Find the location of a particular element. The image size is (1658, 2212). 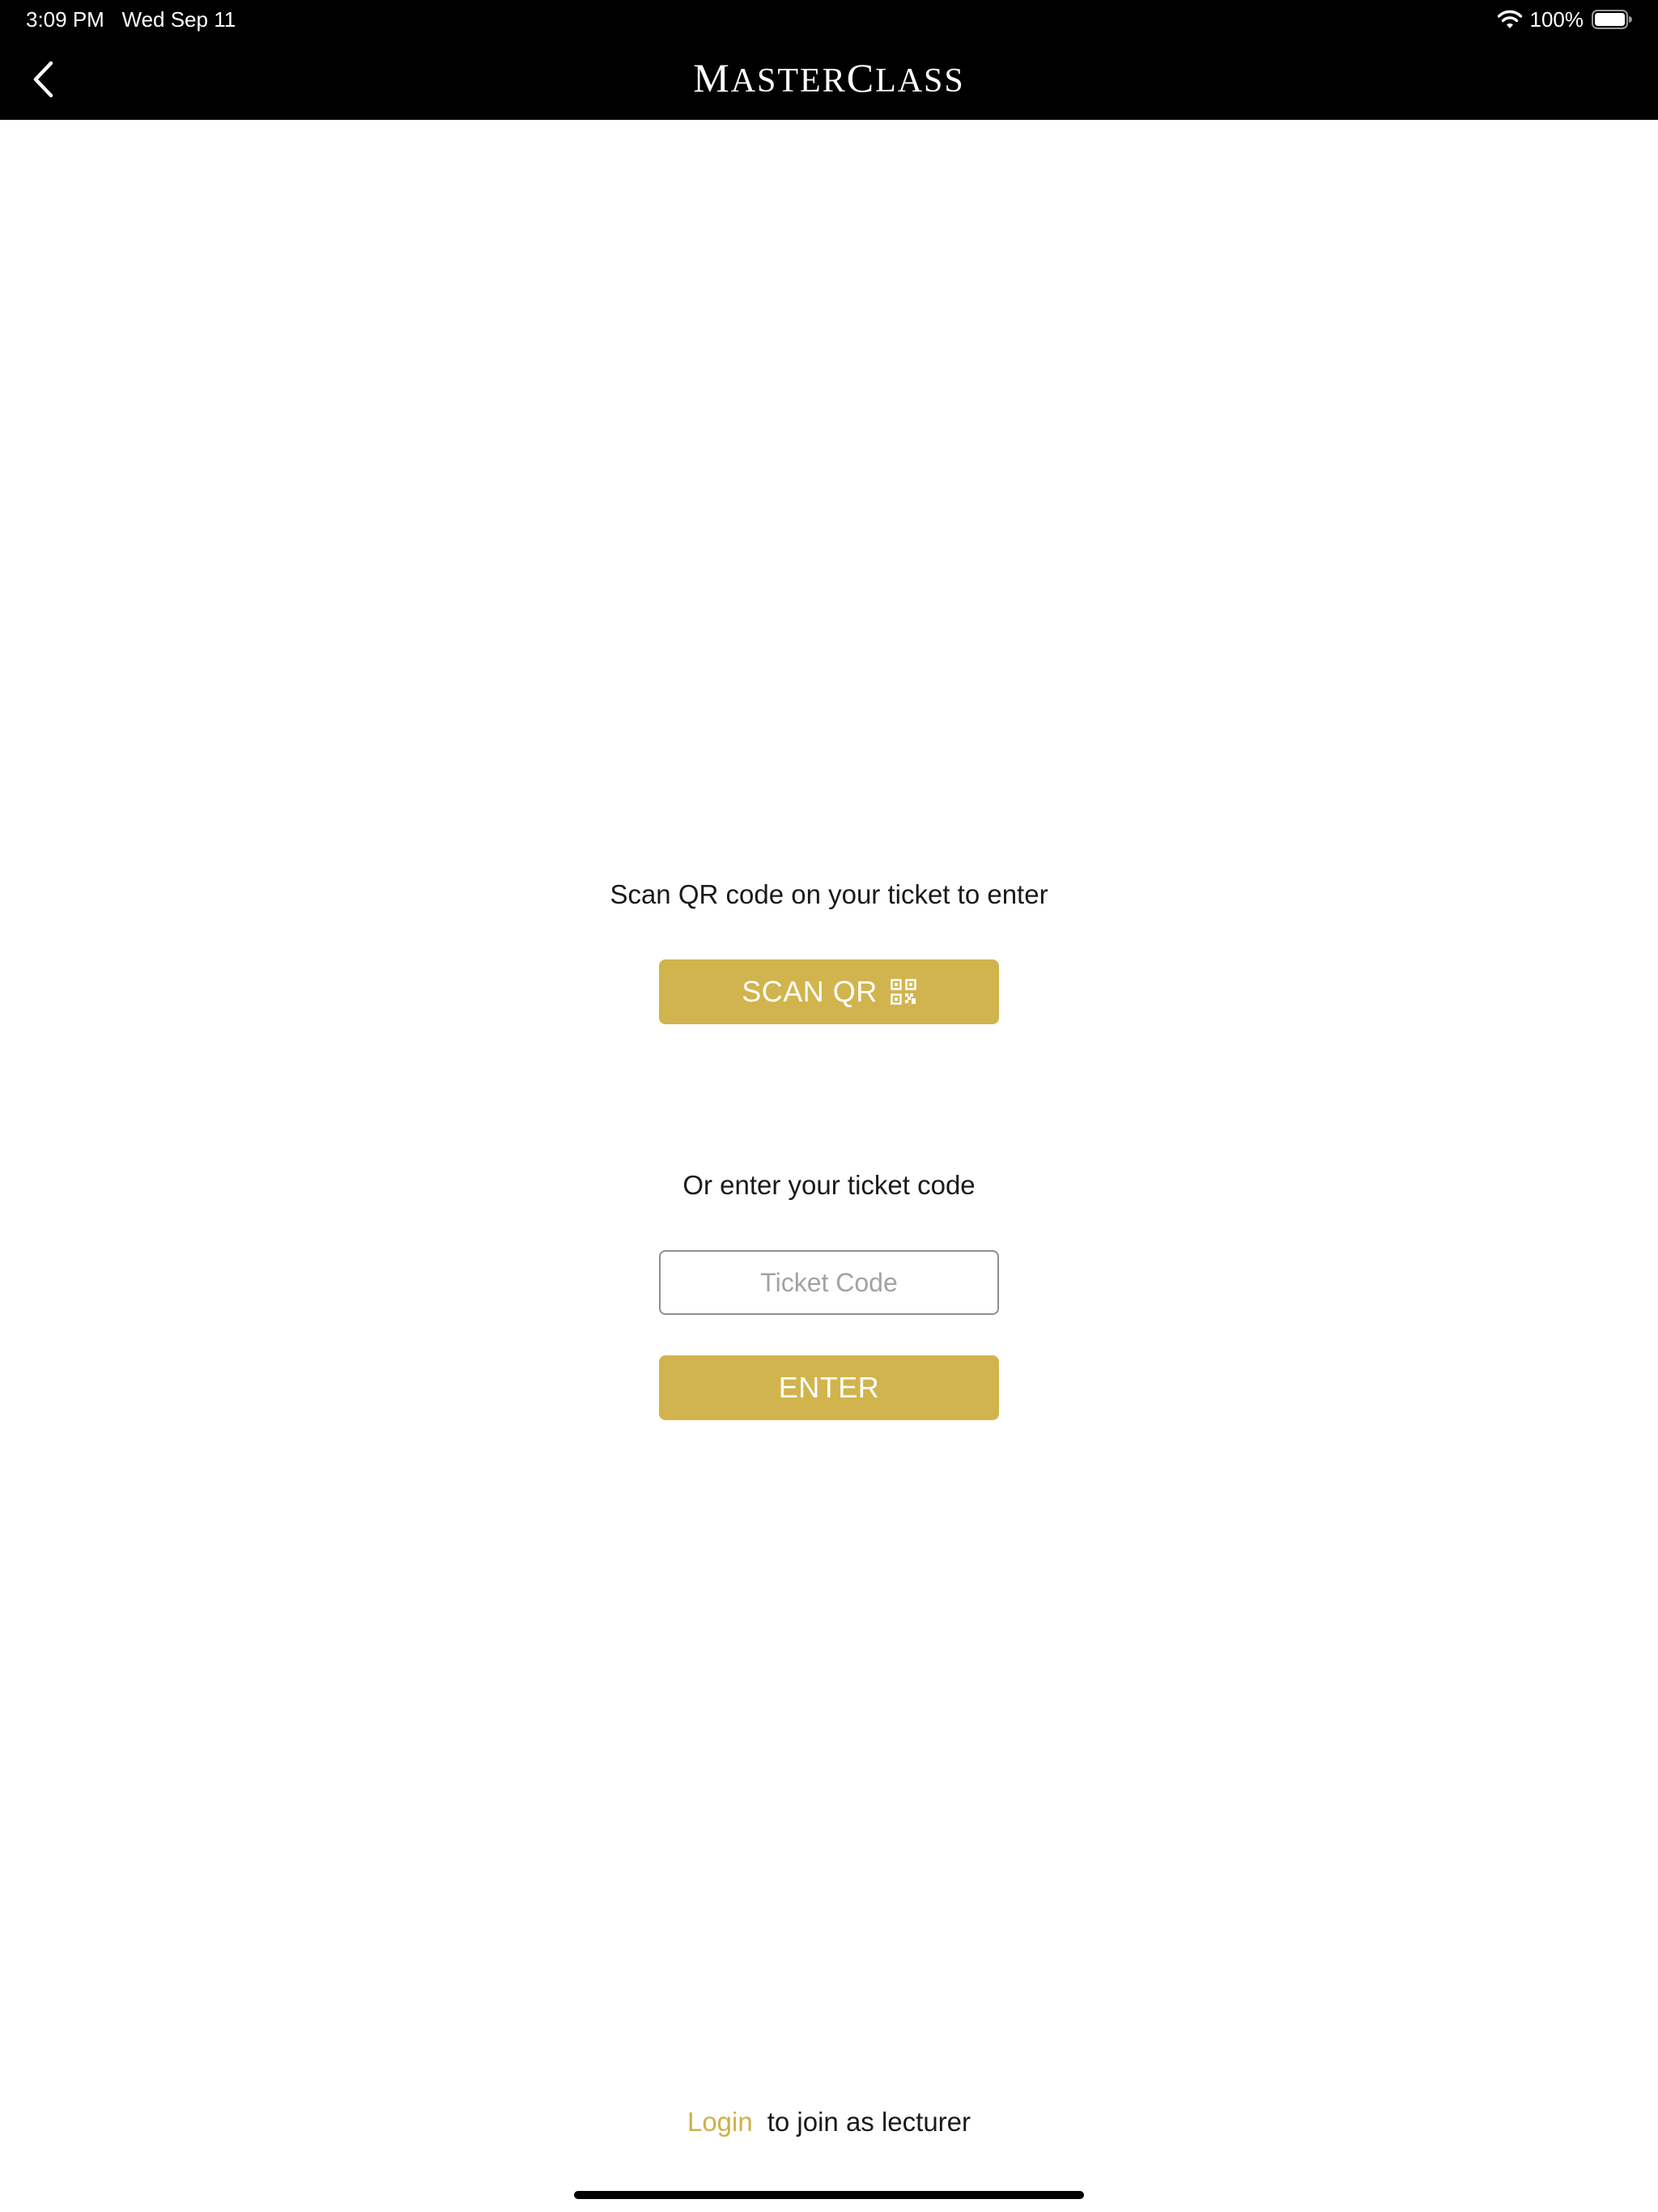

status-date: Wed Sep 11 is located at coordinates (178, 19).